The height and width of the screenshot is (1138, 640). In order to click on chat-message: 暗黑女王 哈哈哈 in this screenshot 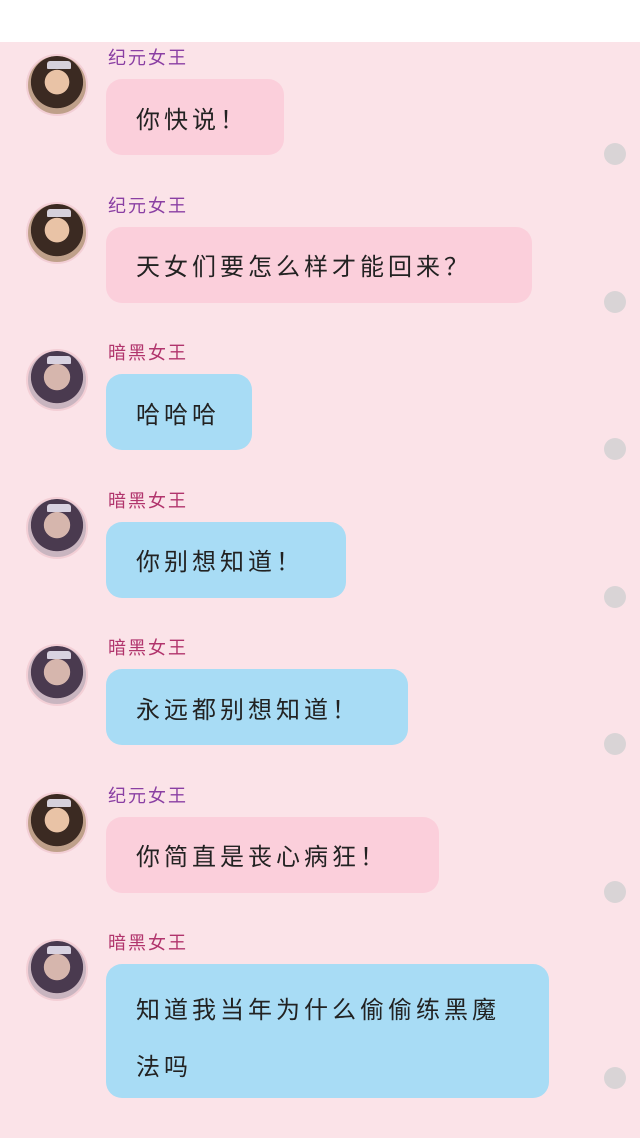, I will do `click(320, 411)`.